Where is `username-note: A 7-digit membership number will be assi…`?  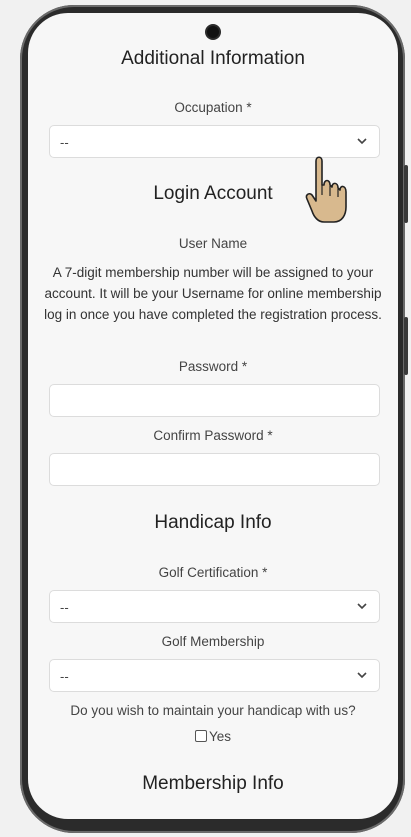
username-note: A 7-digit membership number will be assi… is located at coordinates (213, 293).